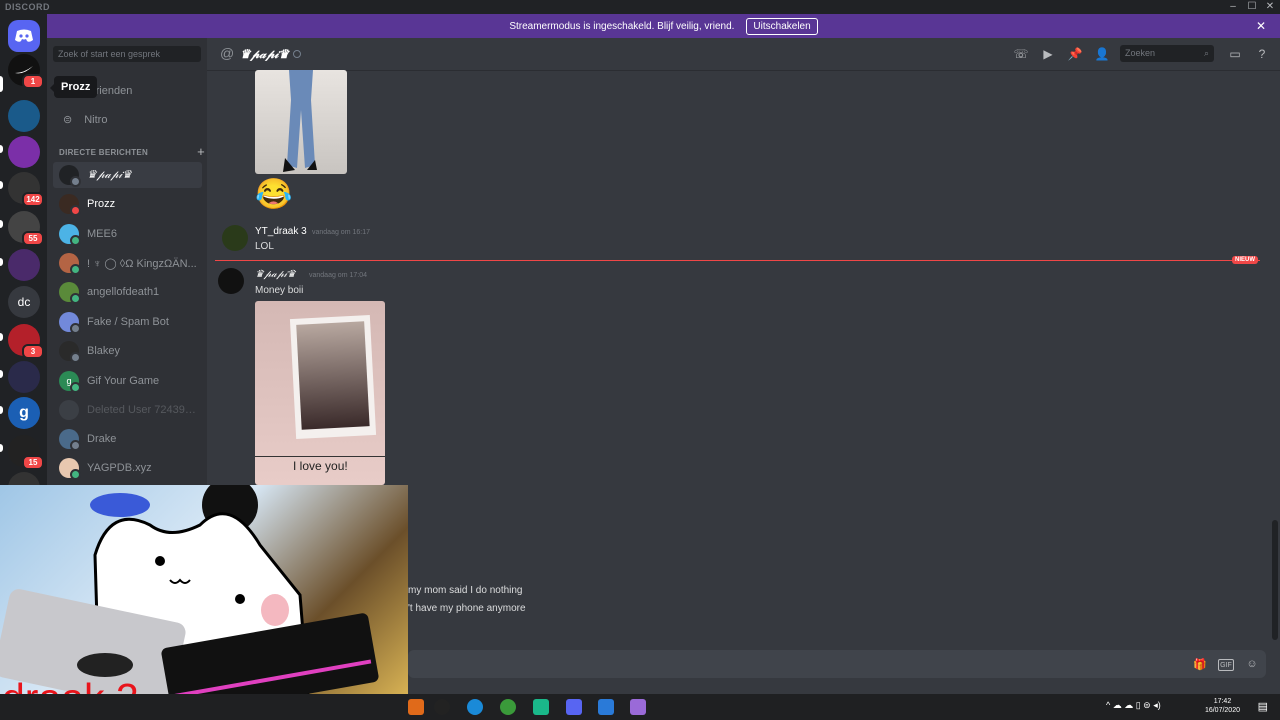 This screenshot has height=720, width=1280. I want to click on discord-taskbar-icon, so click(574, 707).